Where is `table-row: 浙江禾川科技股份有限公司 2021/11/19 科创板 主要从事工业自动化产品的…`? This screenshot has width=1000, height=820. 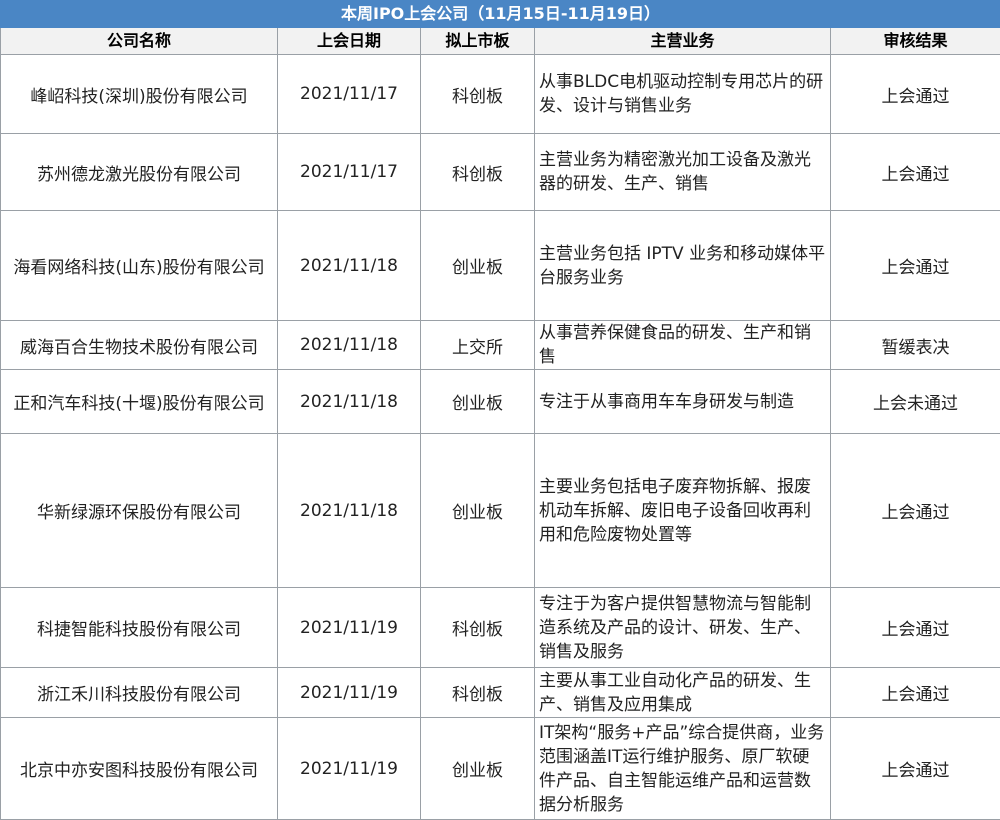
table-row: 浙江禾川科技股份有限公司 2021/11/19 科创板 主要从事工业自动化产品的… is located at coordinates (500, 693).